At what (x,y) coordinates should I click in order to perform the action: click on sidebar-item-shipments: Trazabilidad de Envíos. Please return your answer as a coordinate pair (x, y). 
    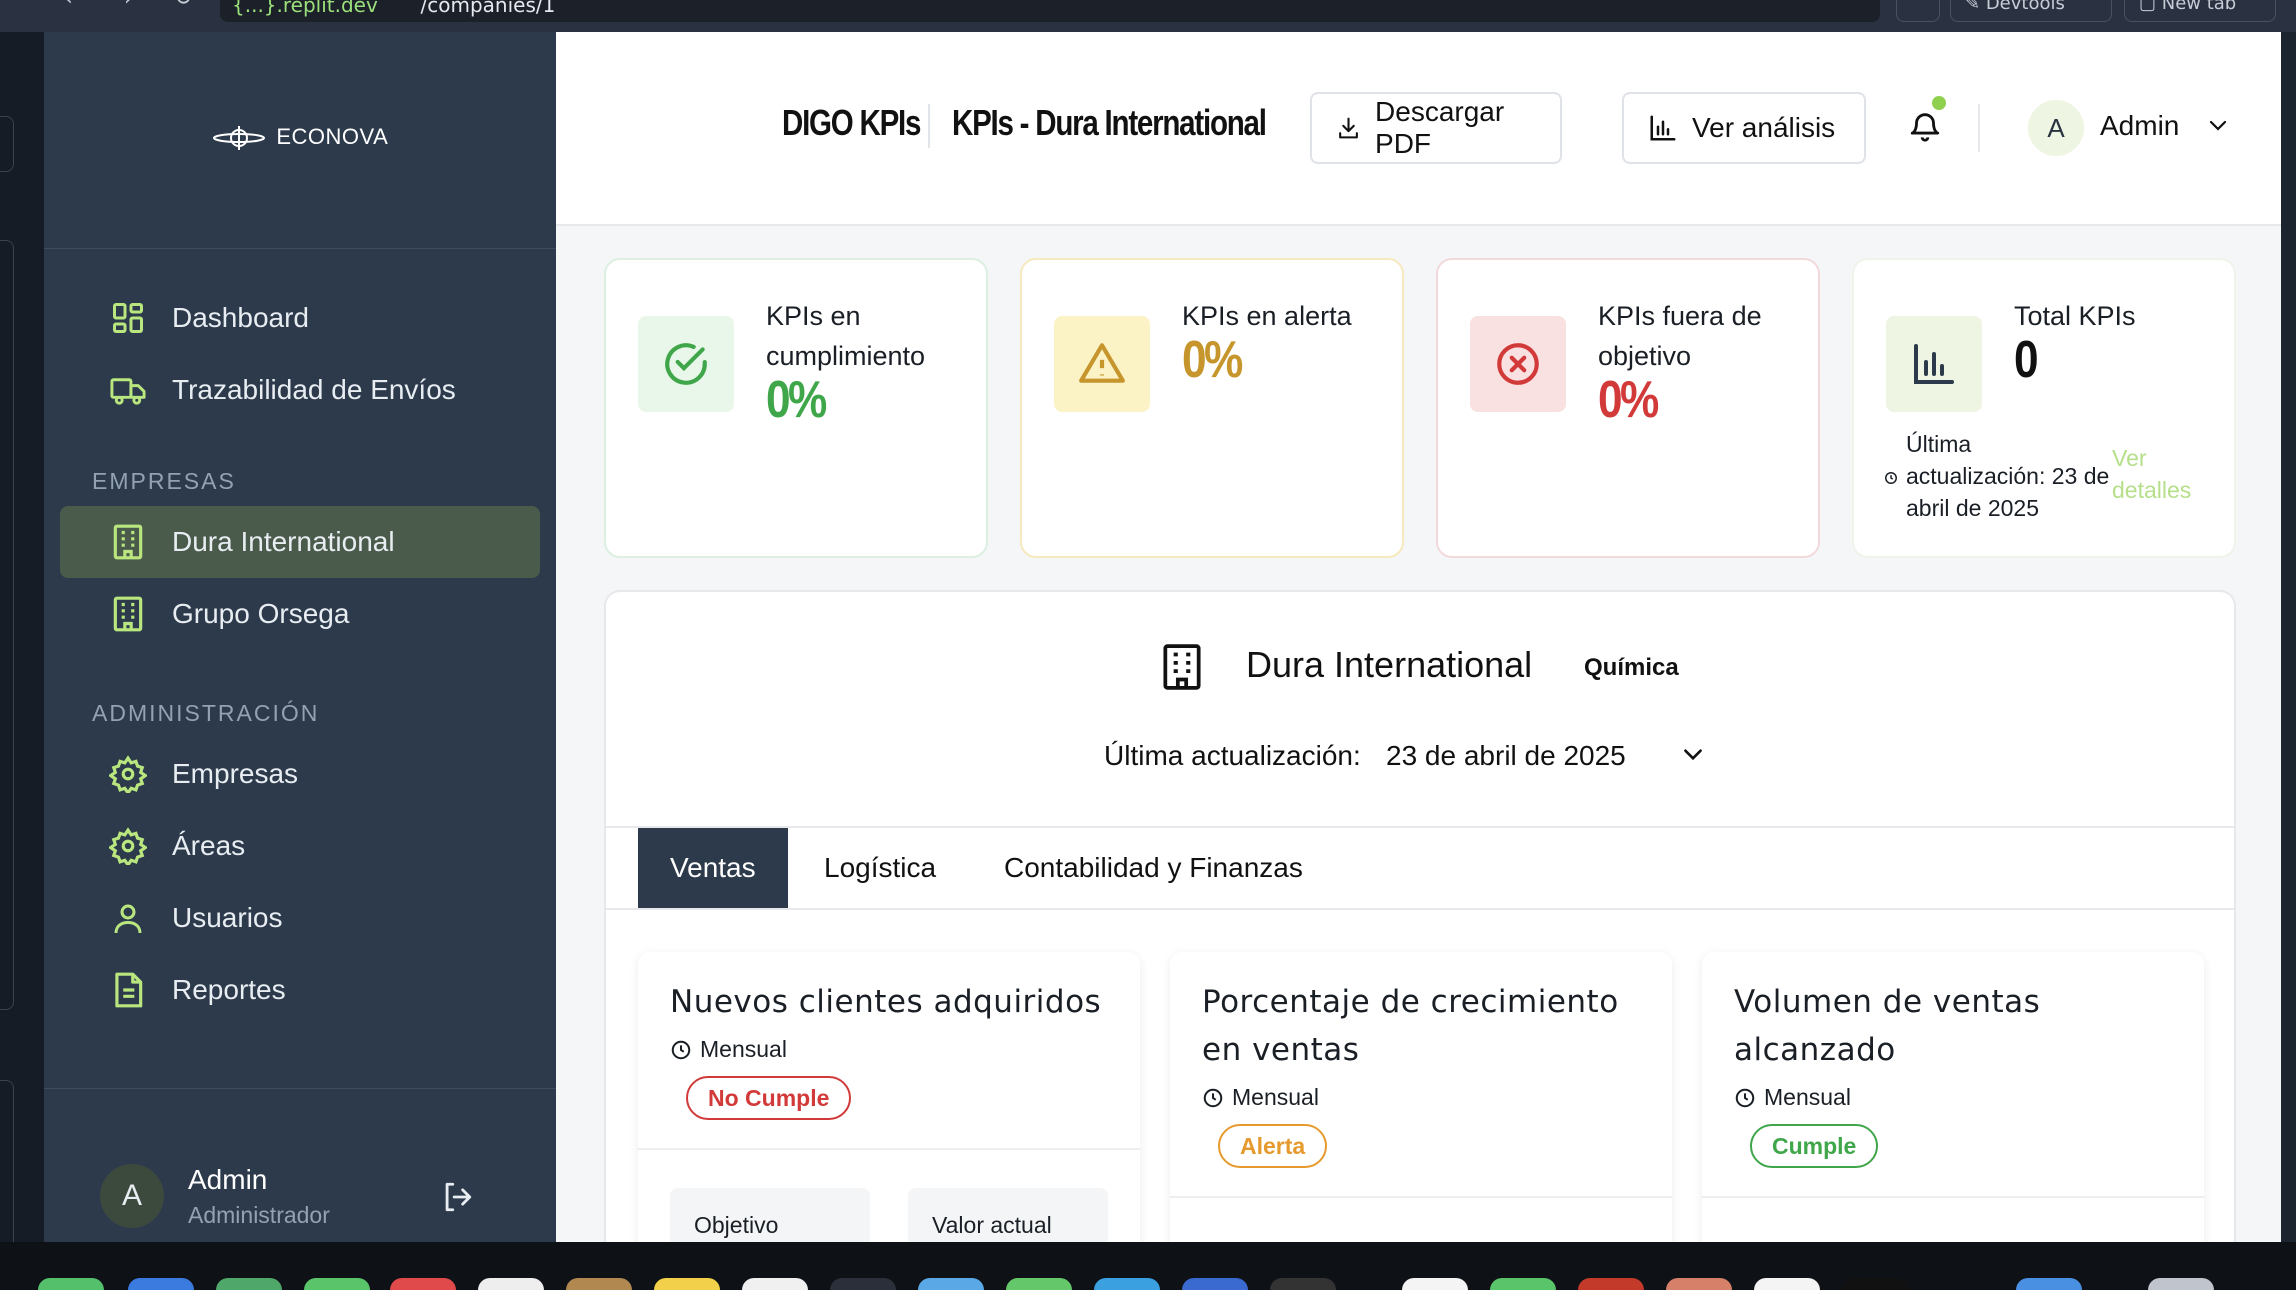
    Looking at the image, I should click on (300, 390).